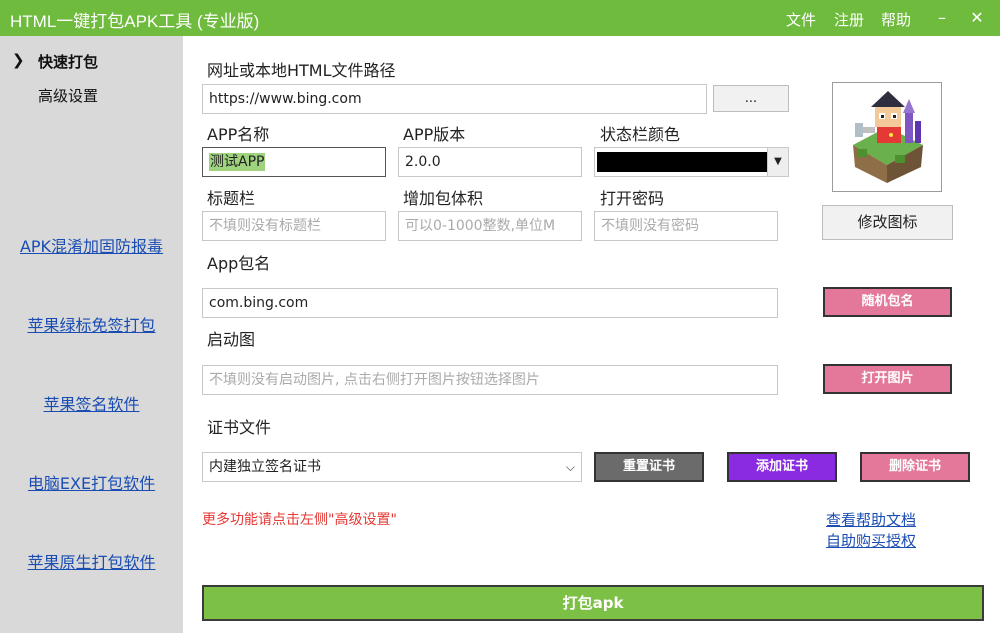 Image resolution: width=1000 pixels, height=633 pixels. I want to click on random-package-button: 随机包名, so click(887, 302).